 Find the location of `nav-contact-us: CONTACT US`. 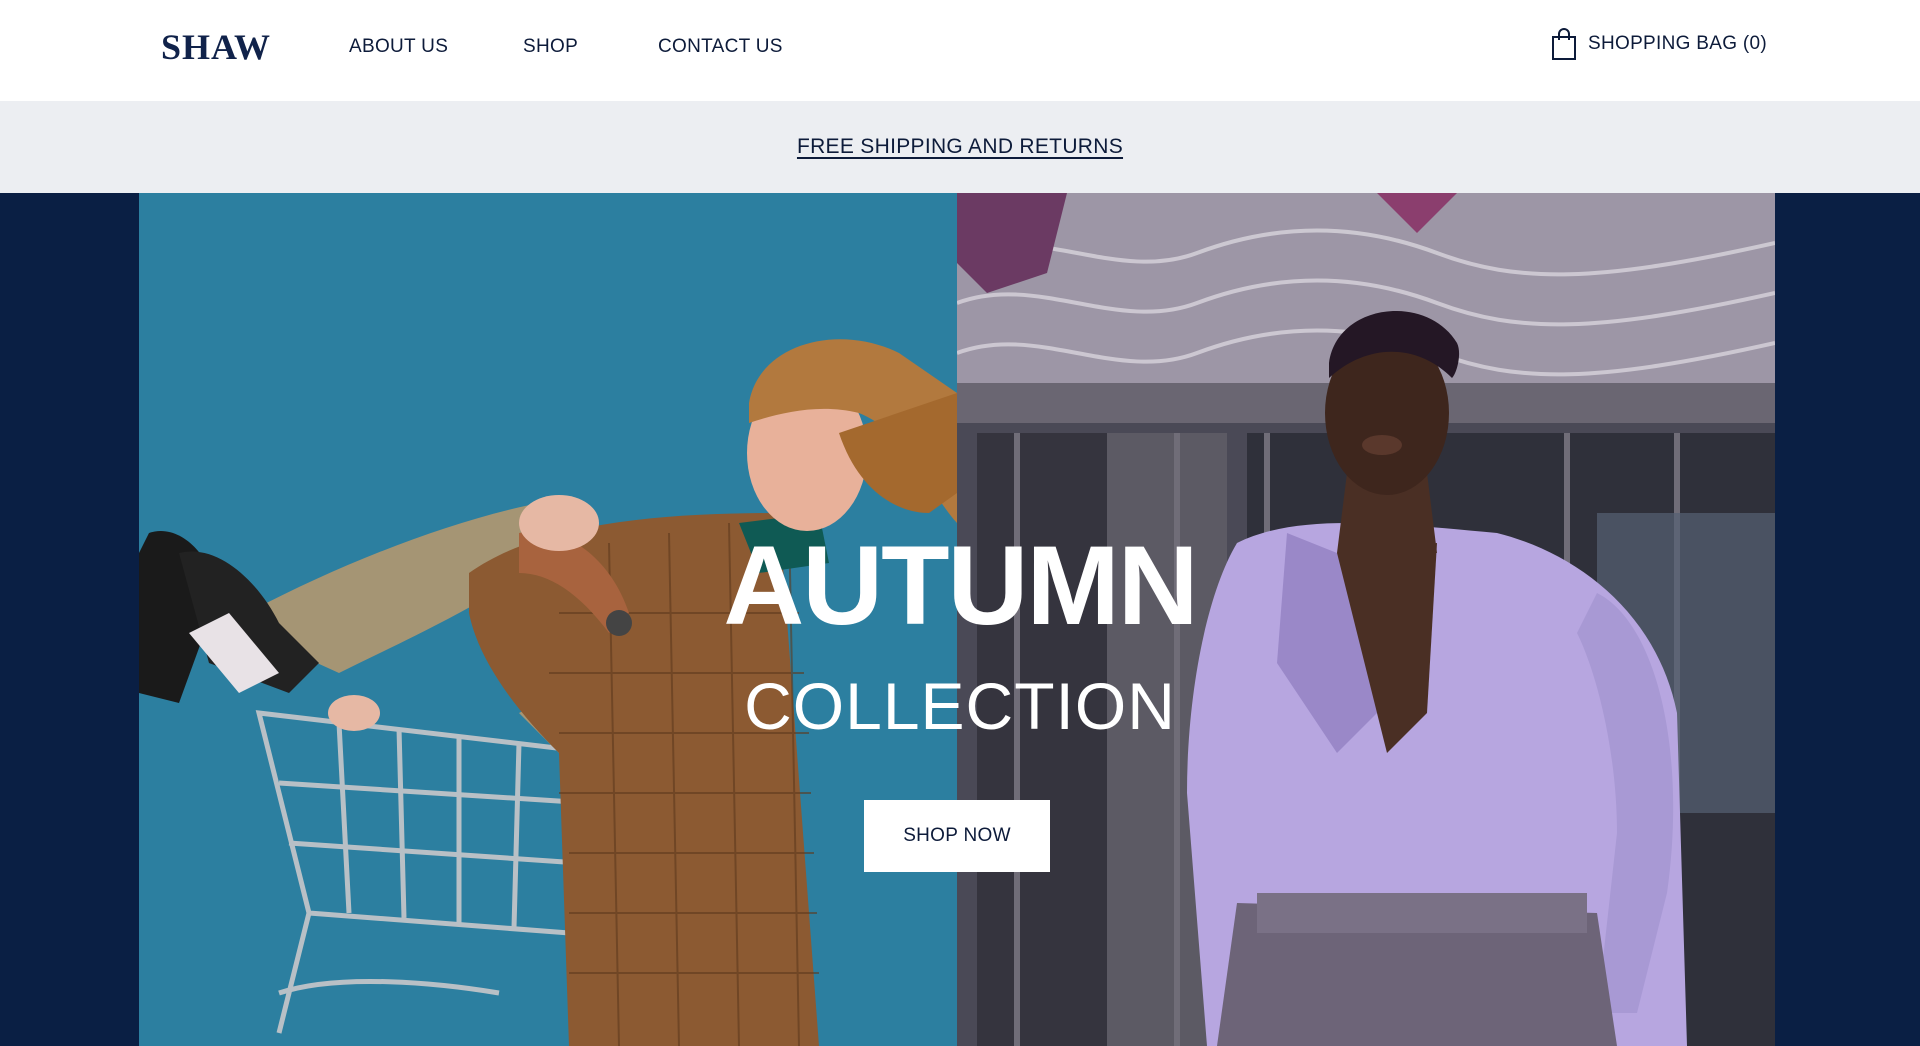

nav-contact-us: CONTACT US is located at coordinates (720, 47).